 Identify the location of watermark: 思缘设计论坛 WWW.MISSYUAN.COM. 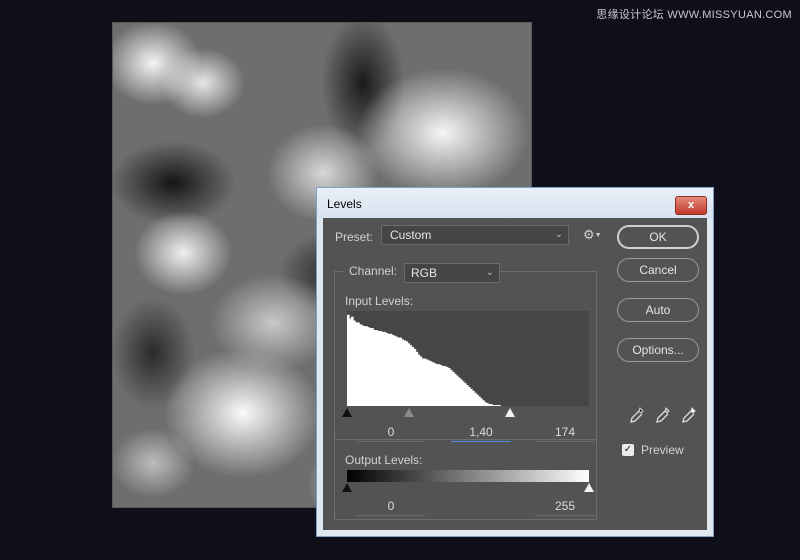
(694, 15).